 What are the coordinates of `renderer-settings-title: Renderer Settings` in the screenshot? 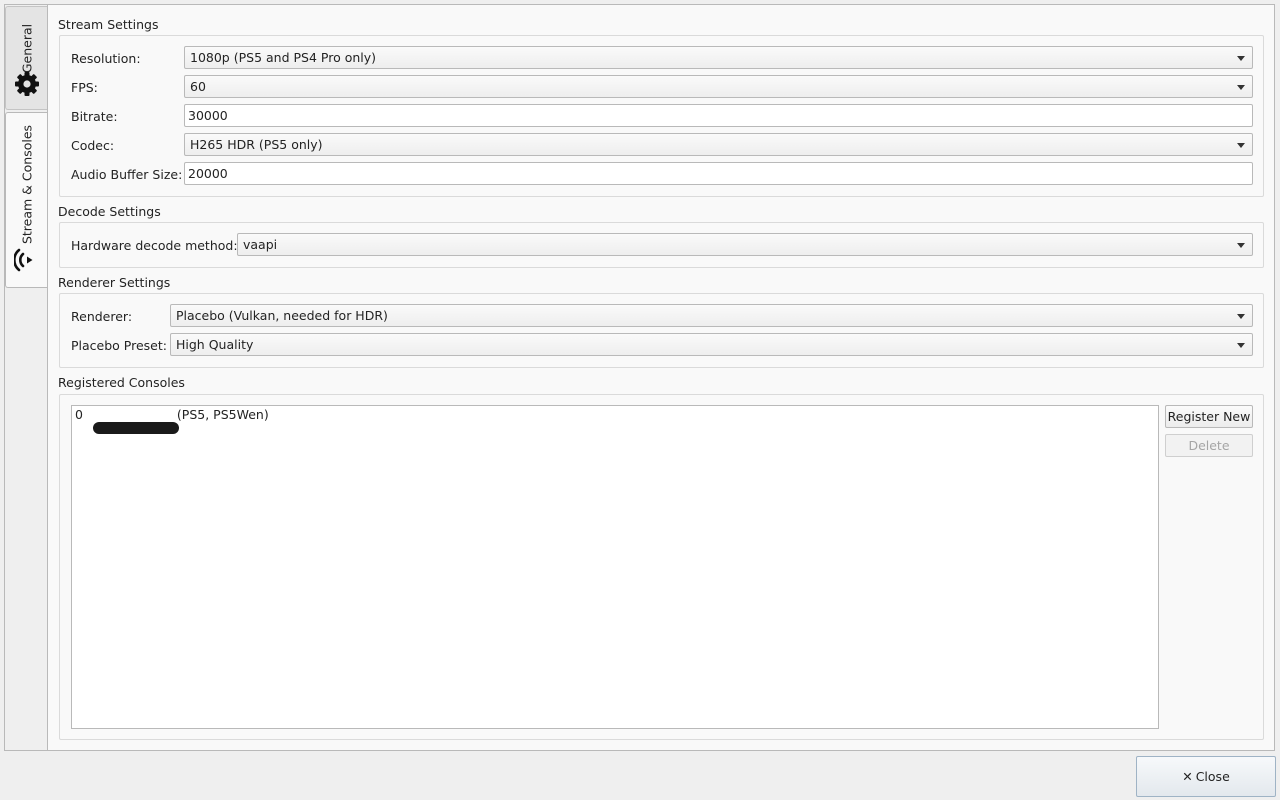 It's located at (114, 282).